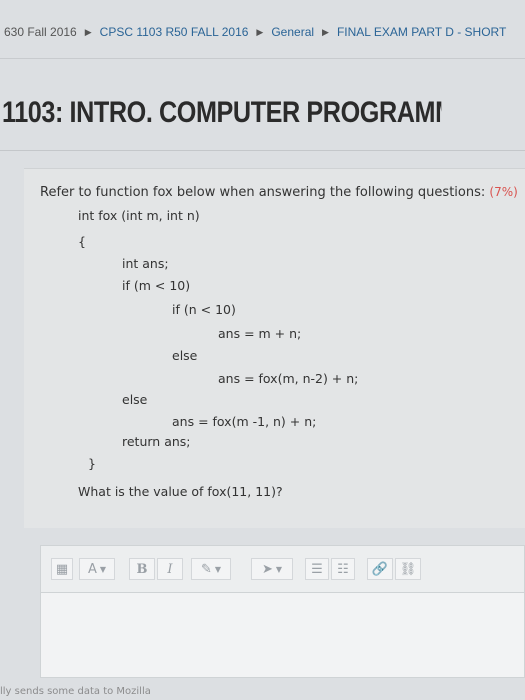  Describe the element at coordinates (282, 635) in the screenshot. I see `answer-textarea` at that location.